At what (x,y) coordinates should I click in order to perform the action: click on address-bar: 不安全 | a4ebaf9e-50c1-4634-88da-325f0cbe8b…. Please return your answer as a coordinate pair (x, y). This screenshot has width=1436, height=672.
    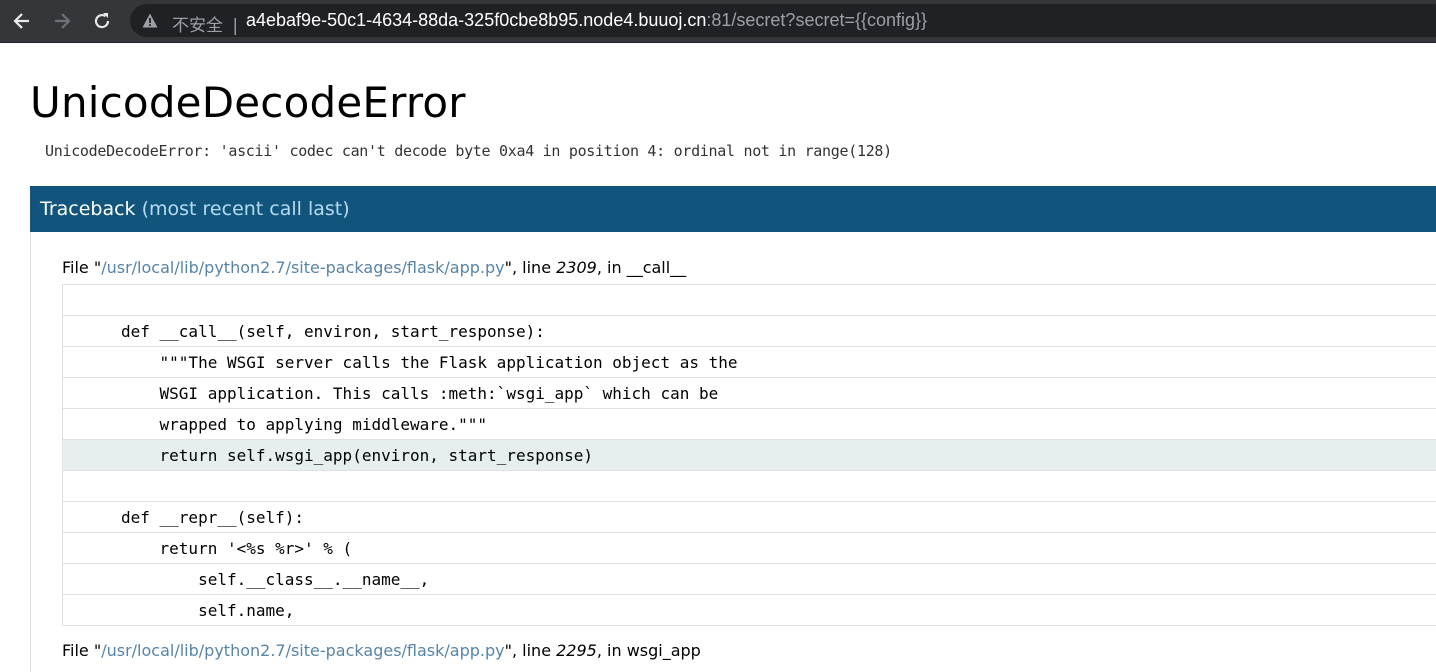
    Looking at the image, I should click on (783, 20).